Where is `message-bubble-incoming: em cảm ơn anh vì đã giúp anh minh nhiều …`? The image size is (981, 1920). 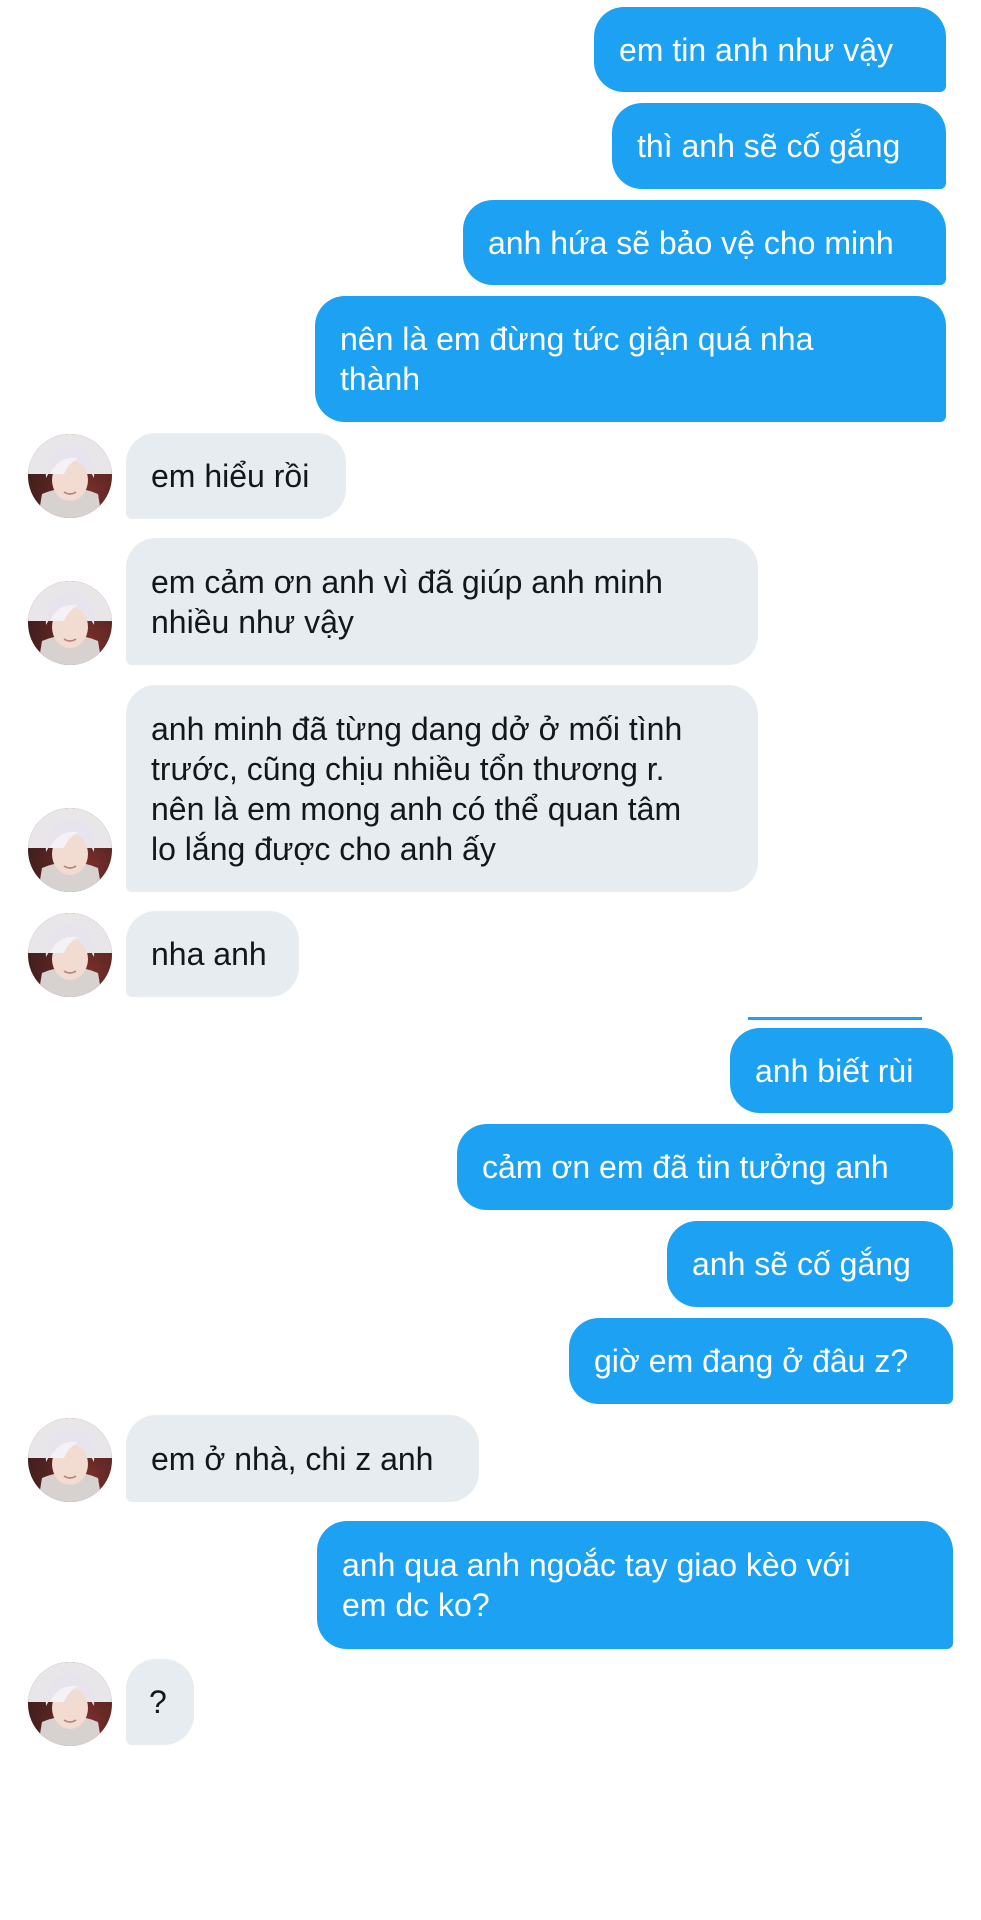 message-bubble-incoming: em cảm ơn anh vì đã giúp anh minh nhiều … is located at coordinates (442, 601).